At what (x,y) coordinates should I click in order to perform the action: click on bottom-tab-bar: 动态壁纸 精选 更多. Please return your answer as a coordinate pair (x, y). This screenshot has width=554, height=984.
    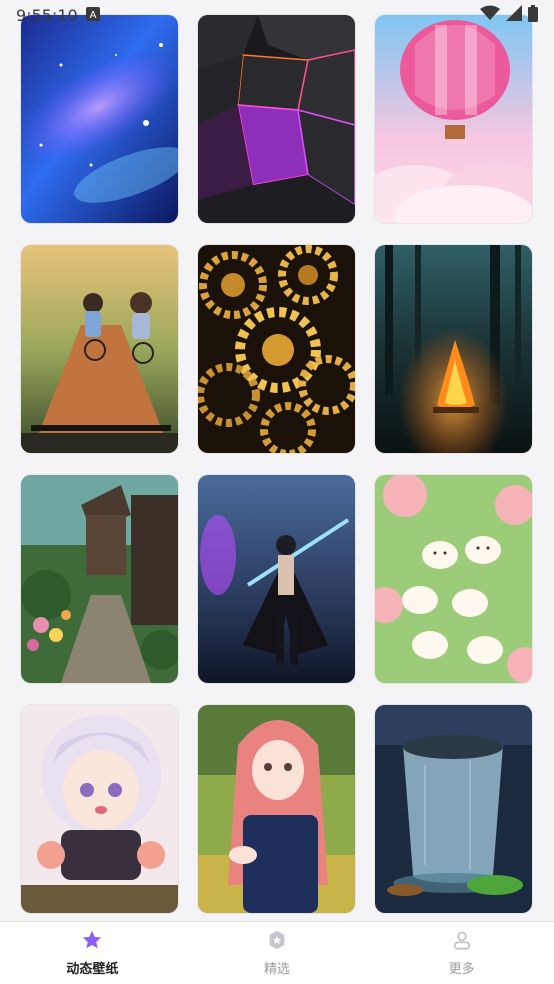
    Looking at the image, I should click on (277, 952).